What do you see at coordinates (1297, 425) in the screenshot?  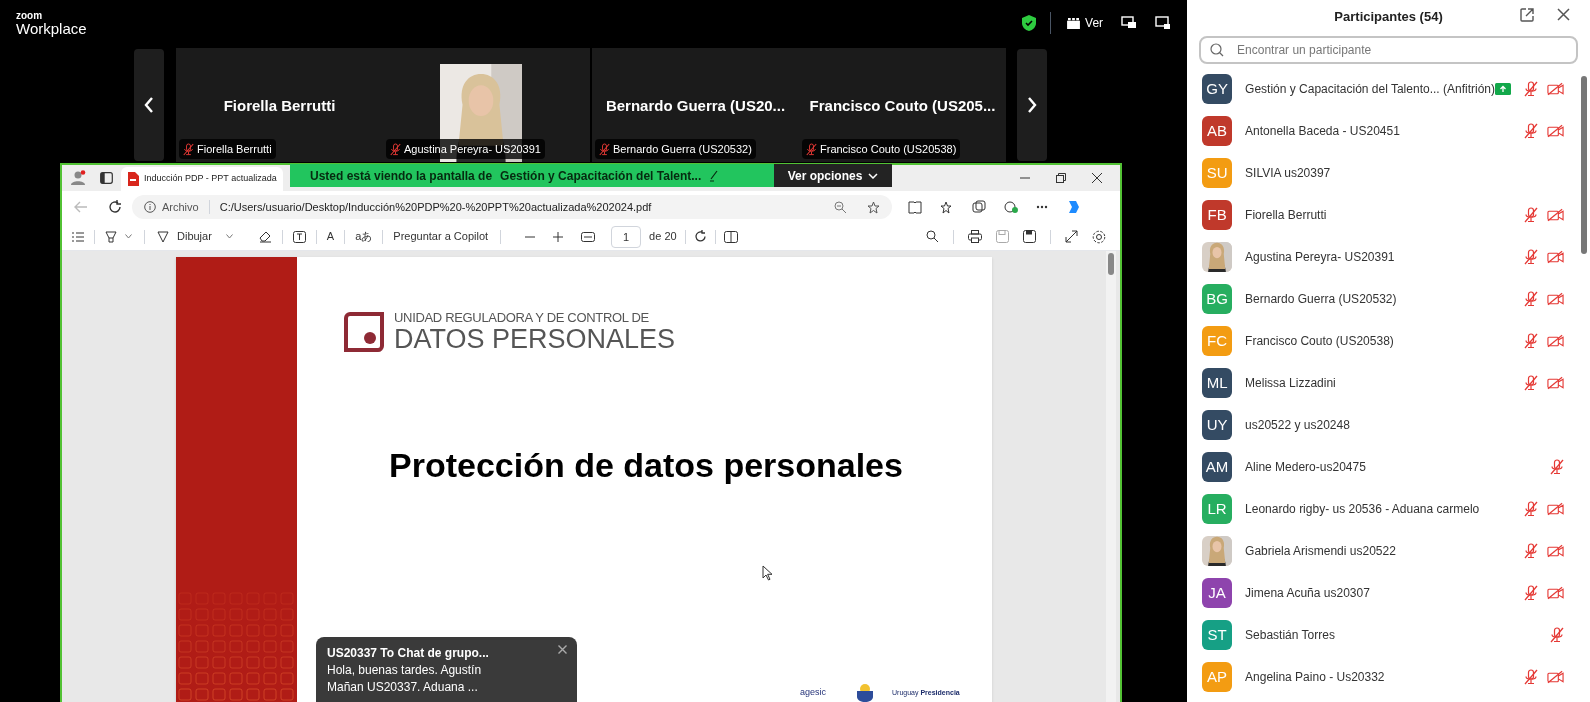 I see `participant-name: us20522 y us20248` at bounding box center [1297, 425].